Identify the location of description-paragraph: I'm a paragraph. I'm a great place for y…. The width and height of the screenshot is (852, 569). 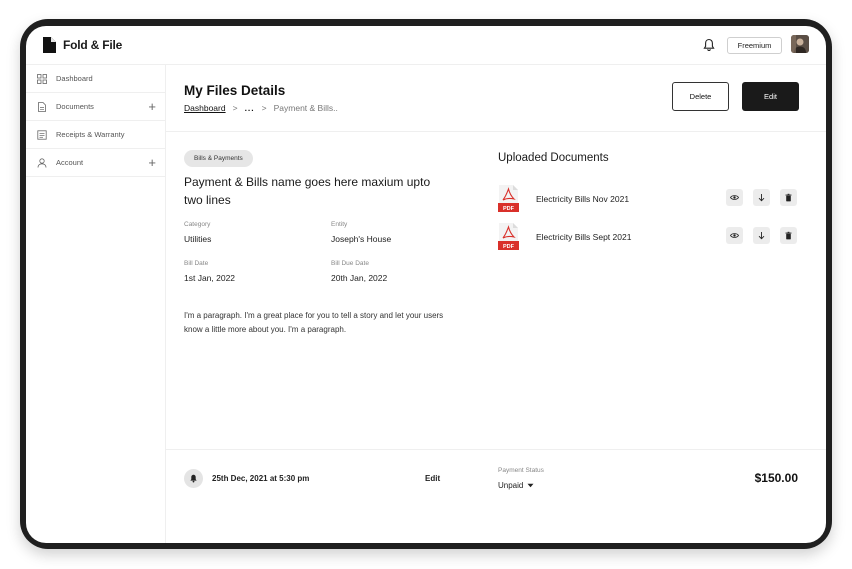
(314, 322).